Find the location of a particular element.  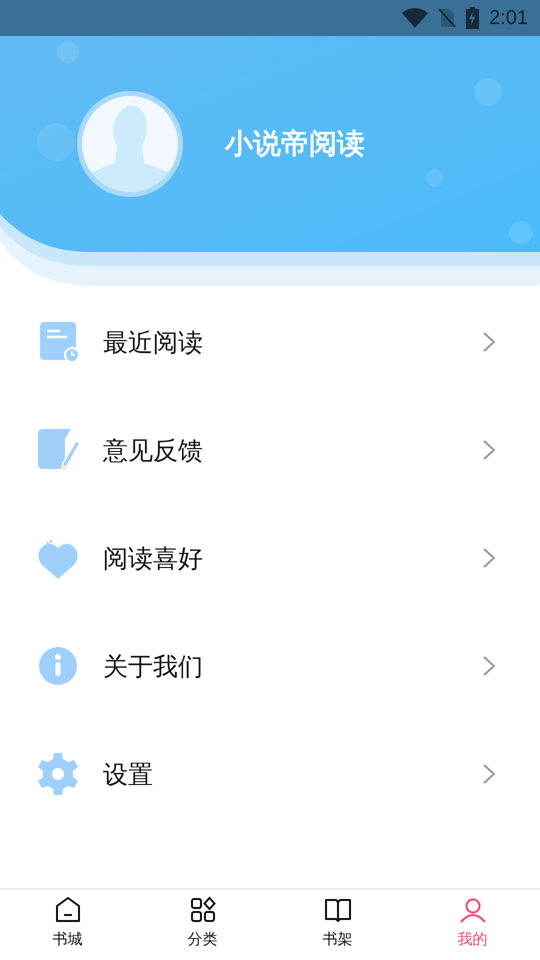

wifi-icon is located at coordinates (415, 18).